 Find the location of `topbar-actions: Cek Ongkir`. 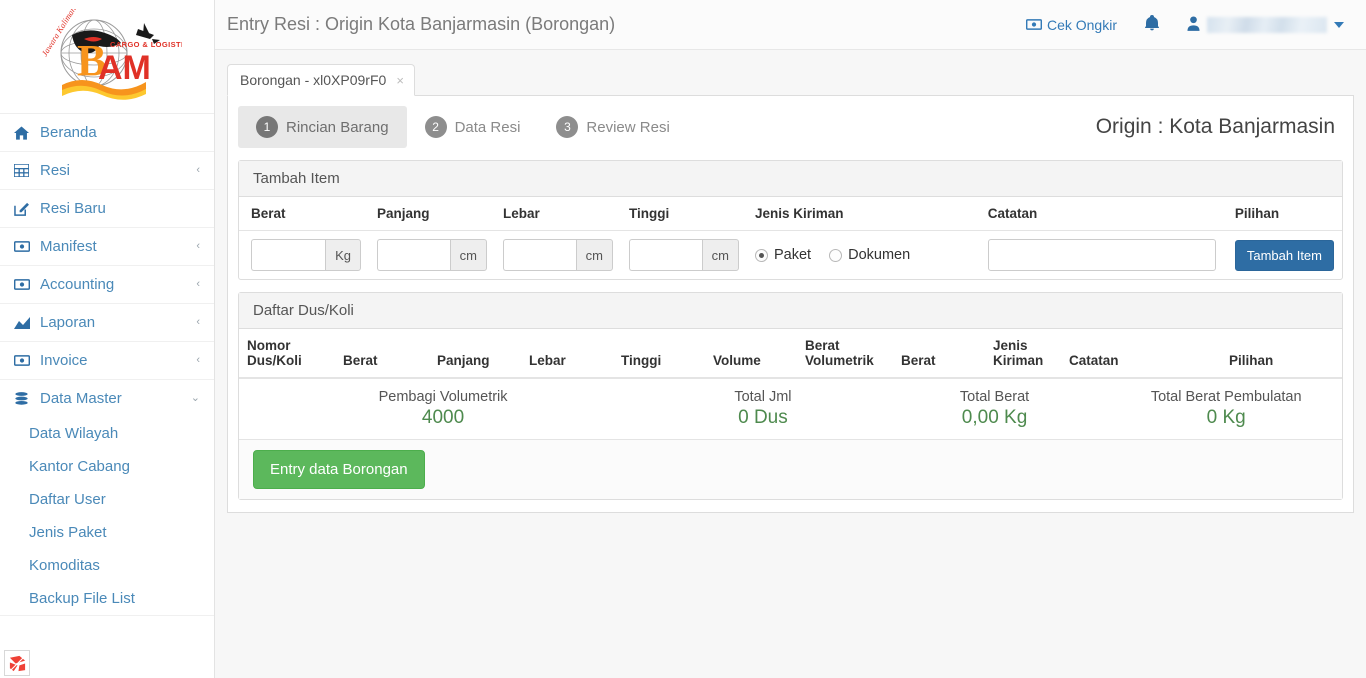

topbar-actions: Cek Ongkir is located at coordinates (1182, 24).